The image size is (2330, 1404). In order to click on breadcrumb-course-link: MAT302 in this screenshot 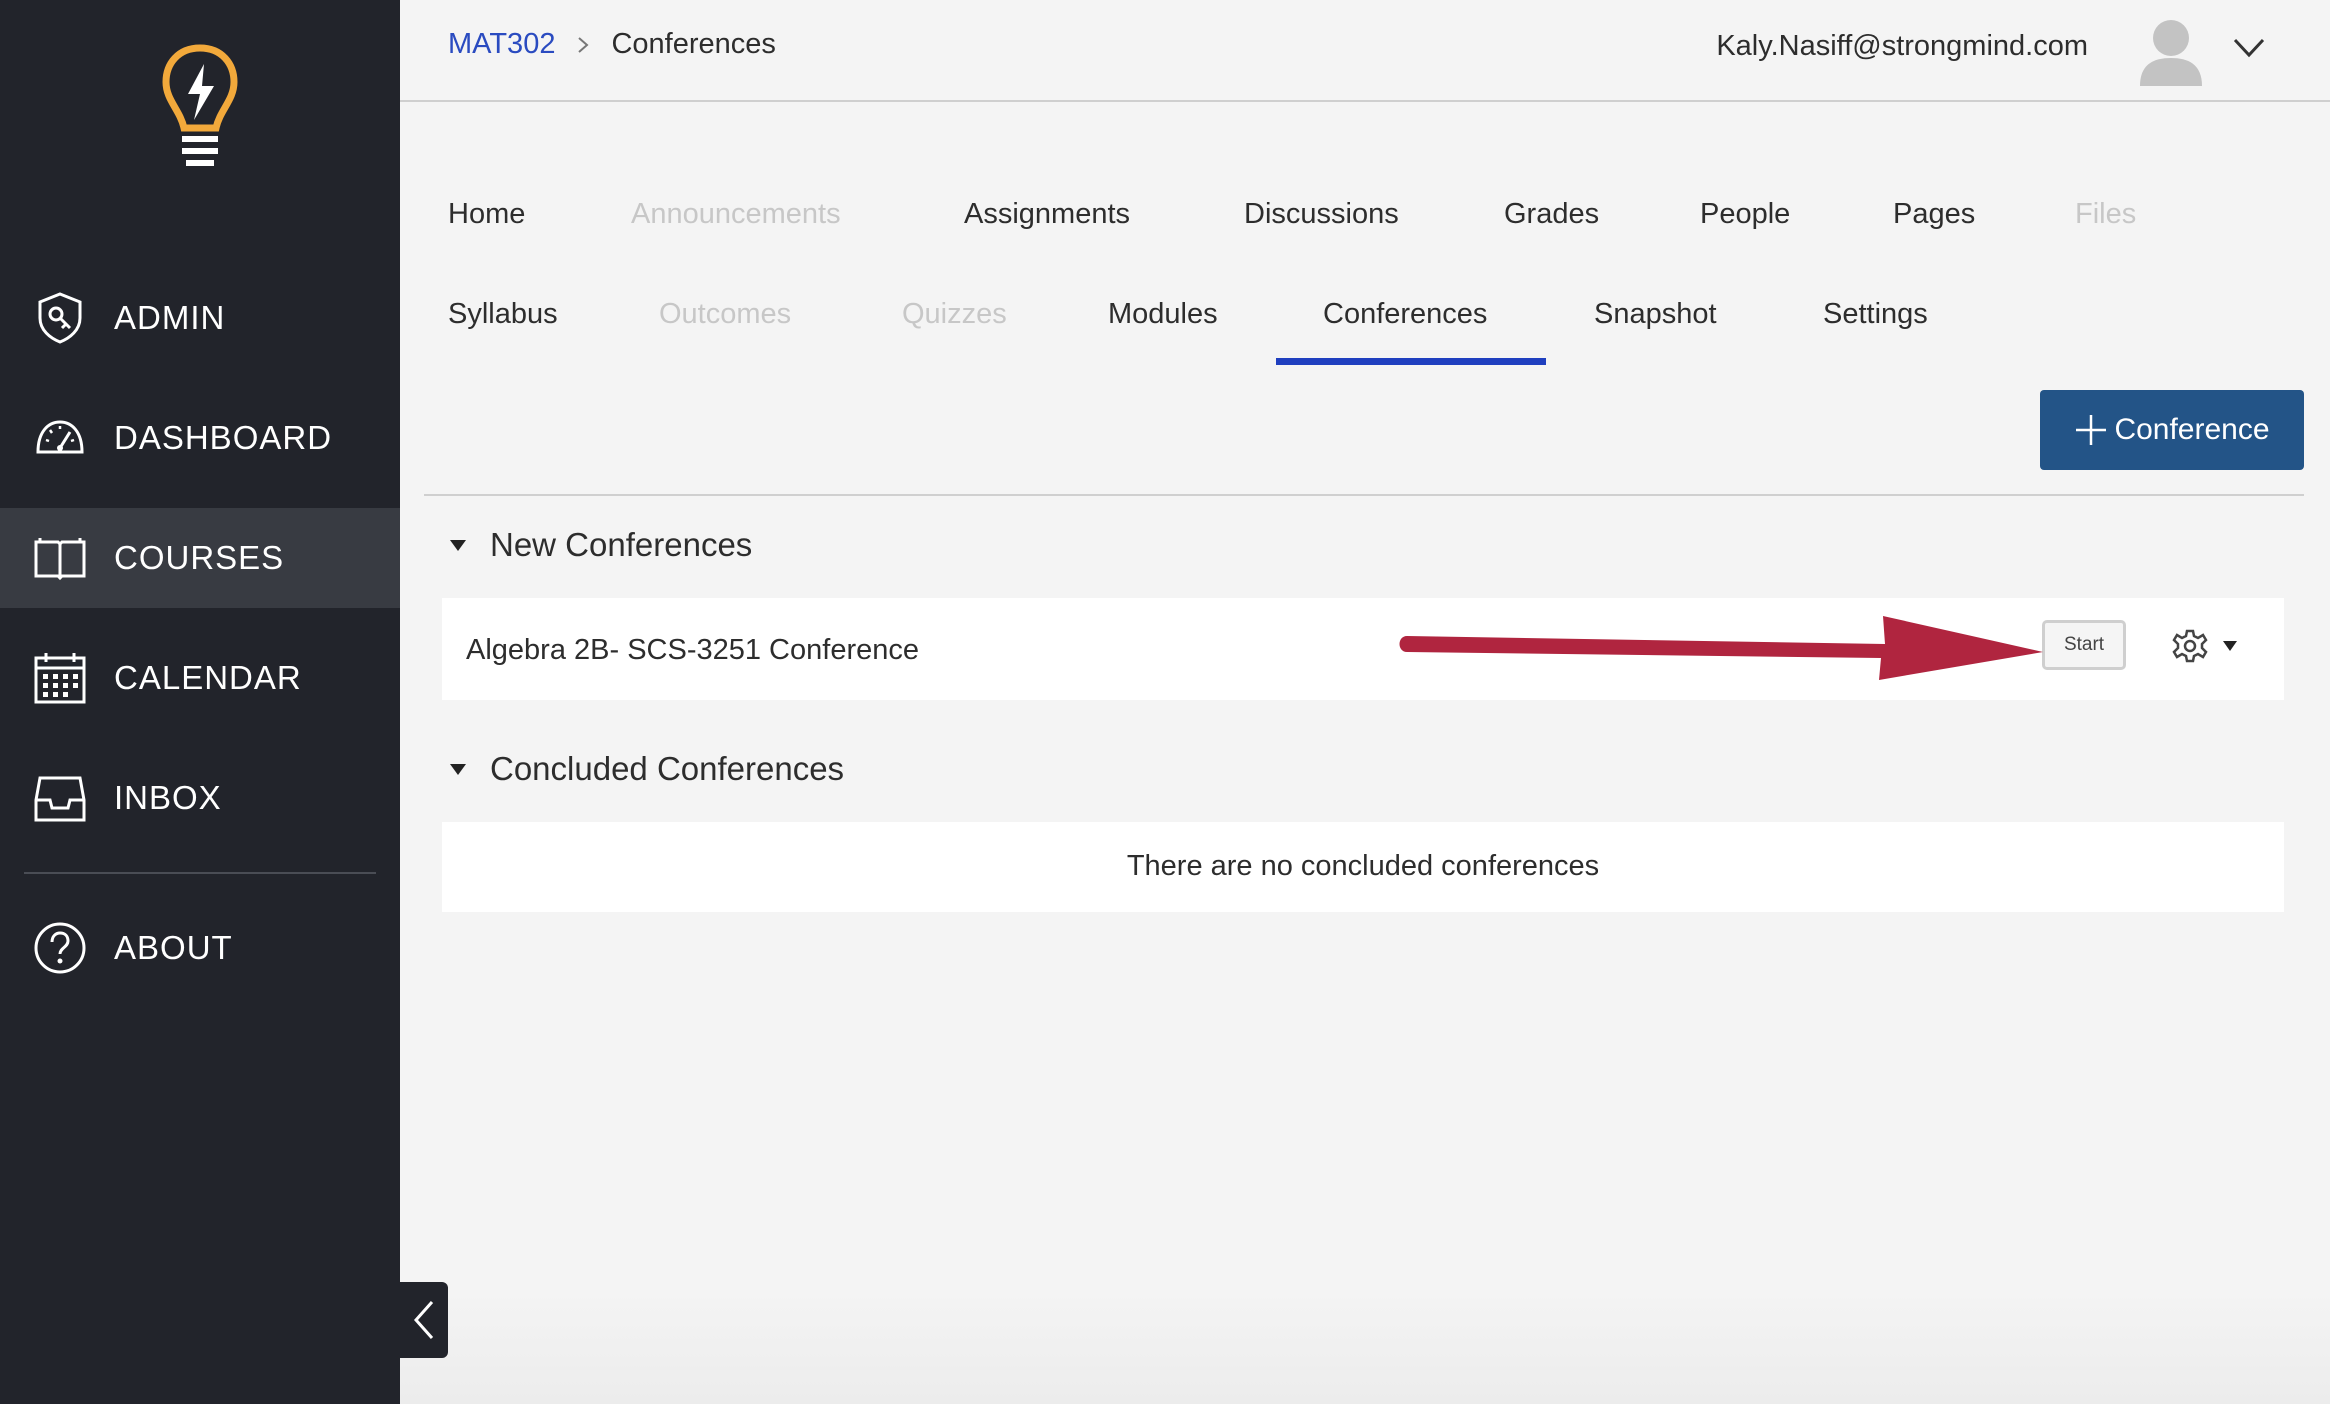, I will do `click(501, 44)`.